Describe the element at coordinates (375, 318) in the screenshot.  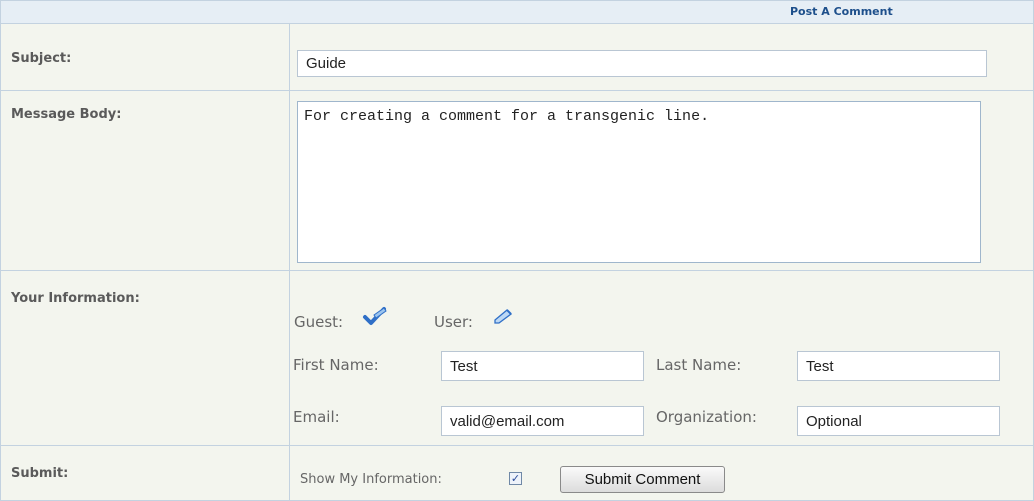
I see `checkmark-pen-icon` at that location.